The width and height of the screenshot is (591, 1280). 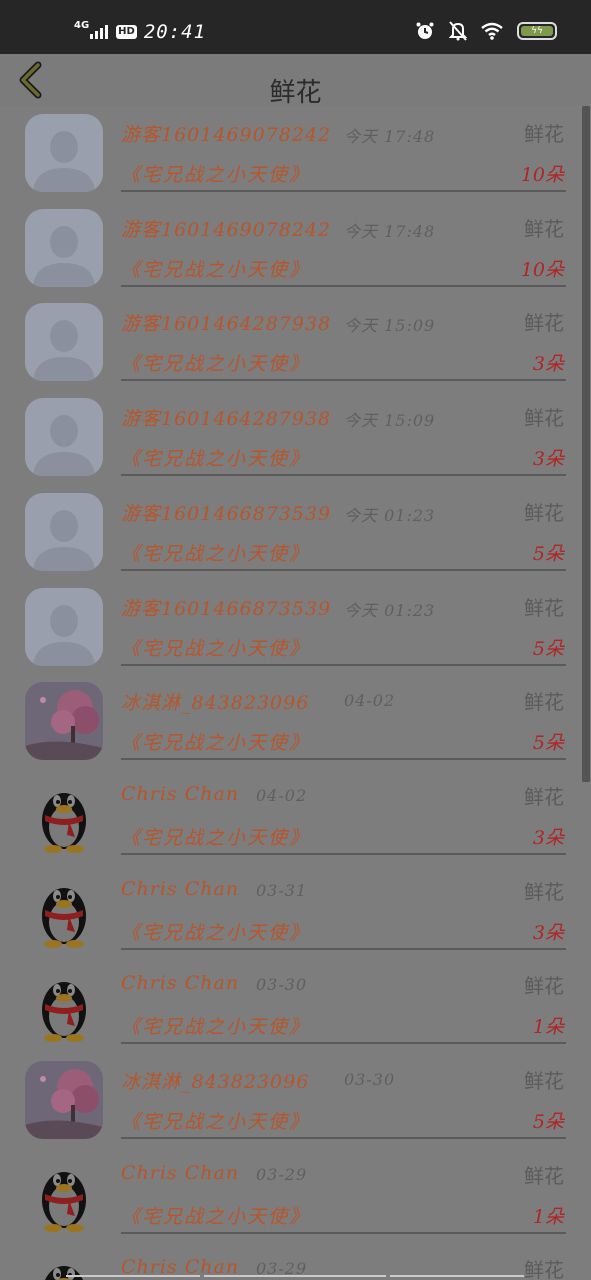 I want to click on scrollbar, so click(x=586, y=444).